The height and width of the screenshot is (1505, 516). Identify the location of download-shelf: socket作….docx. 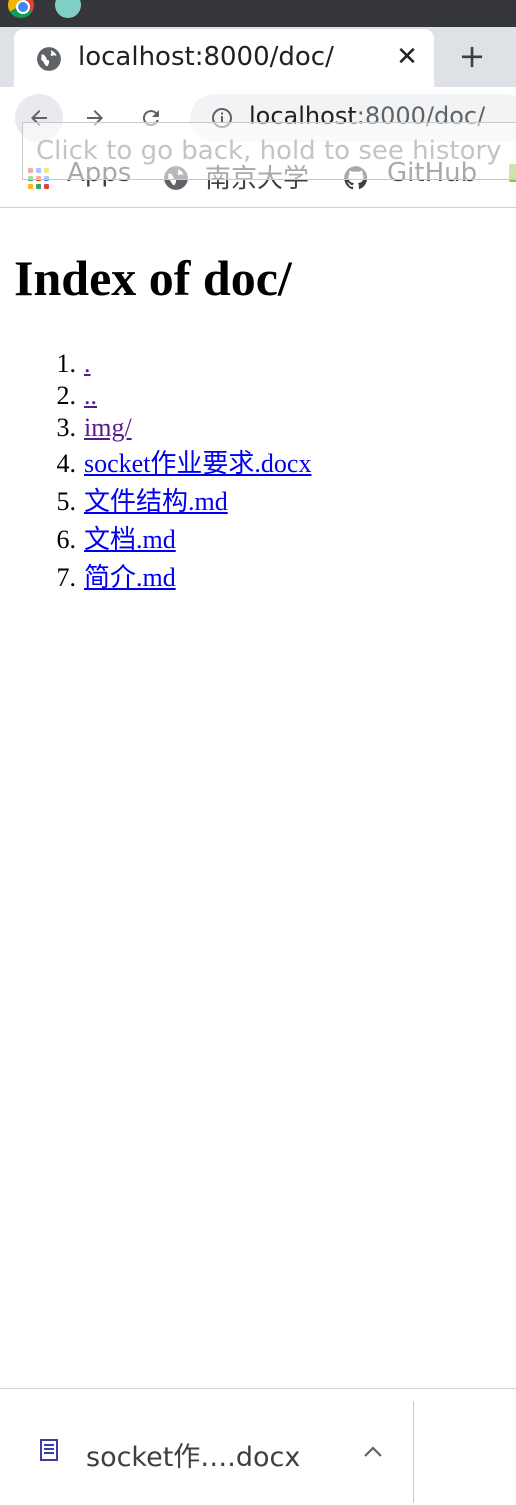
(258, 1446).